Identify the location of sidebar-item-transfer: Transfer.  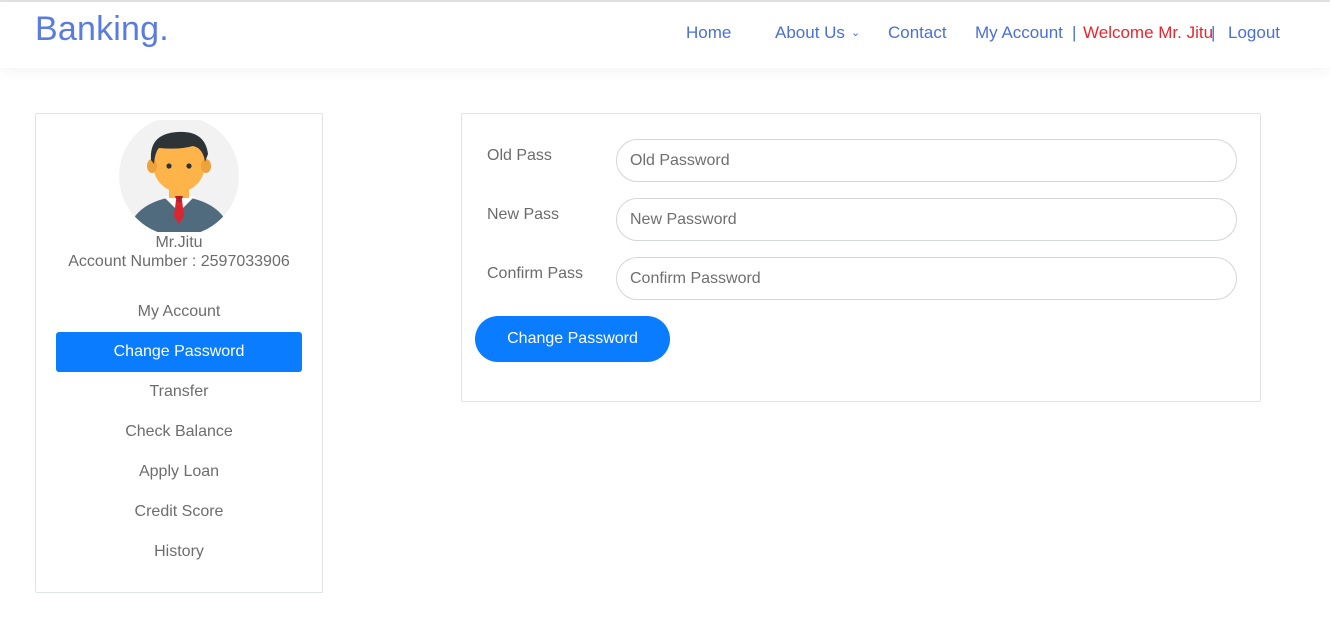
(179, 392).